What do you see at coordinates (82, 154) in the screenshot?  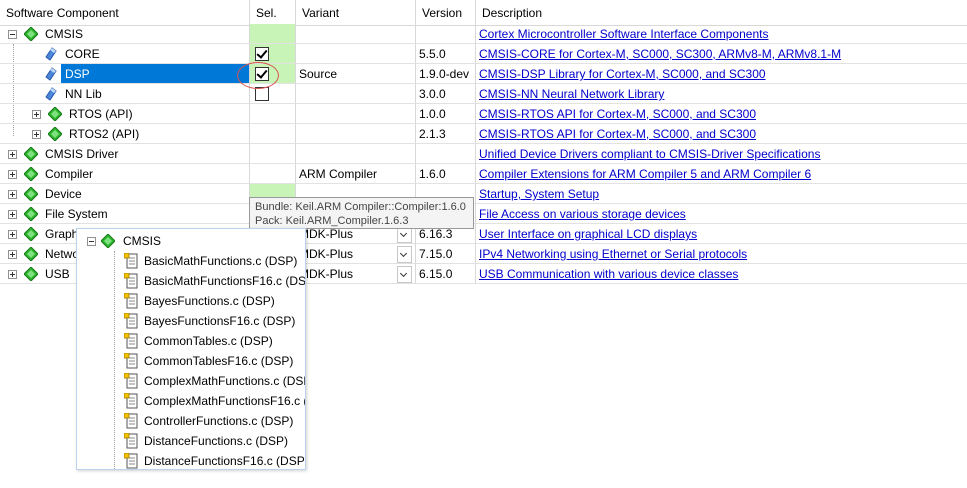 I see `component-name: CMSIS Driver` at bounding box center [82, 154].